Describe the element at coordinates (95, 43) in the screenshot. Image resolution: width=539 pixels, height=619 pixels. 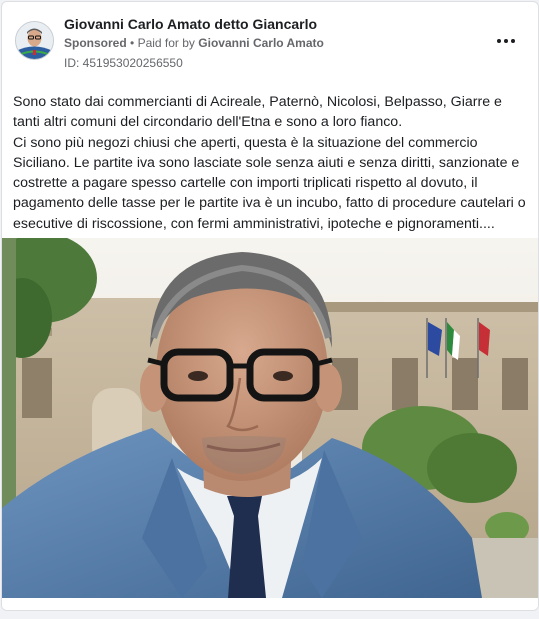
I see `sponsored-label: Sponsored` at that location.